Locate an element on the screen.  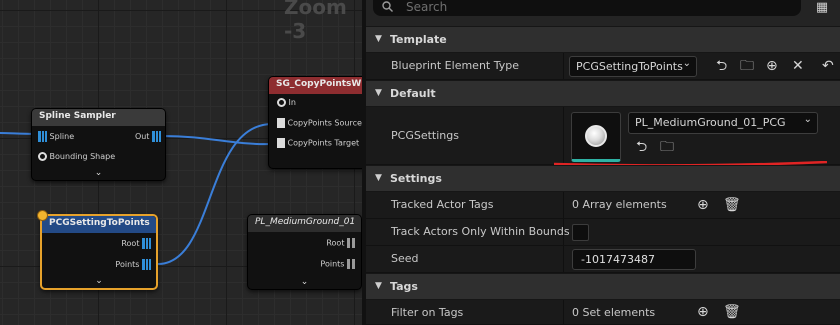
pin-copy-source: CopyPoints Source is located at coordinates (319, 123).